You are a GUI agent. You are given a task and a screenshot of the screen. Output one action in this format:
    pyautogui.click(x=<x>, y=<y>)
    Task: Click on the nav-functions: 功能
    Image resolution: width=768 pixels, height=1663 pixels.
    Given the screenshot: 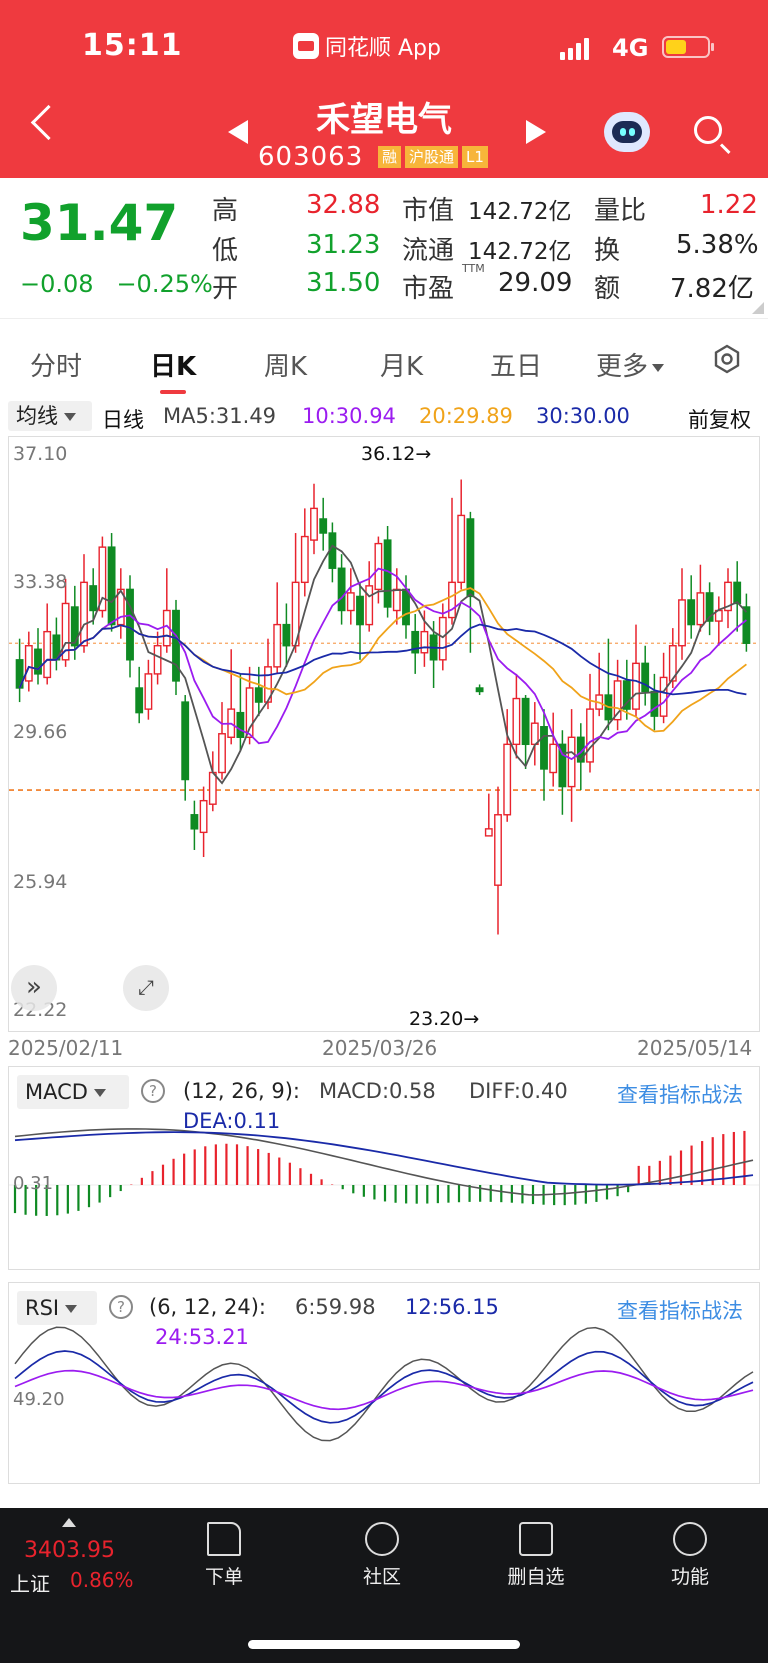 What is the action you would take?
    pyautogui.click(x=690, y=1555)
    